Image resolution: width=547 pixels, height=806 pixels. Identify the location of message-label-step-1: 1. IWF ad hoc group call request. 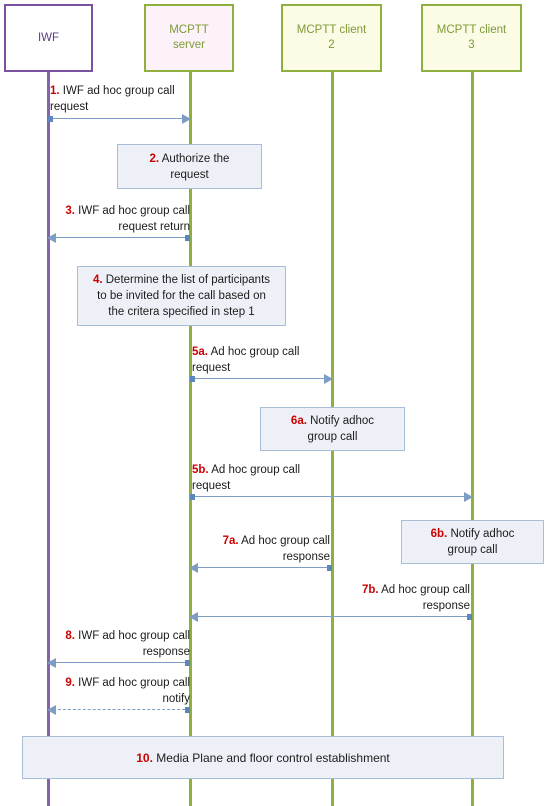
(125, 99).